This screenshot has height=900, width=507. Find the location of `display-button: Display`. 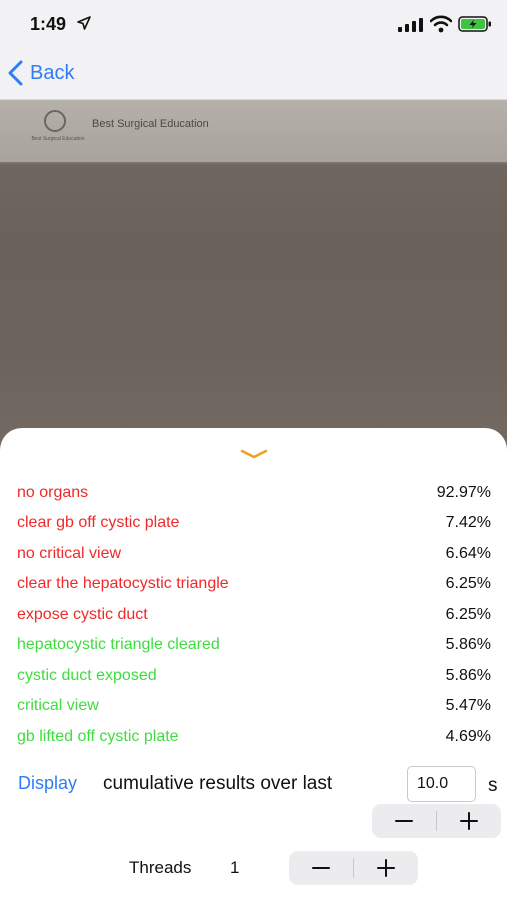

display-button: Display is located at coordinates (47, 783).